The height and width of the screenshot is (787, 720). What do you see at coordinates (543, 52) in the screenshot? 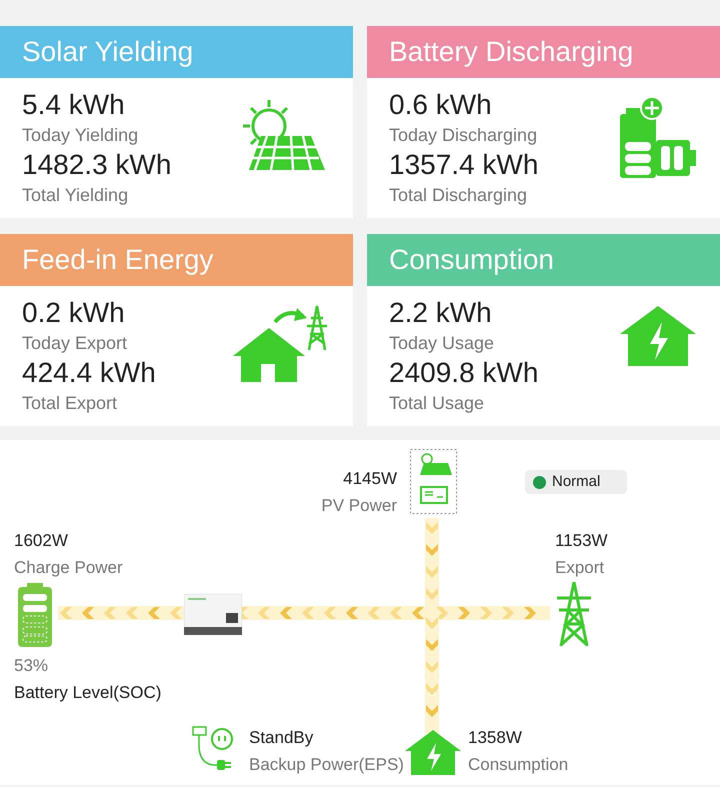
I see `card-header: Battery Discharging` at bounding box center [543, 52].